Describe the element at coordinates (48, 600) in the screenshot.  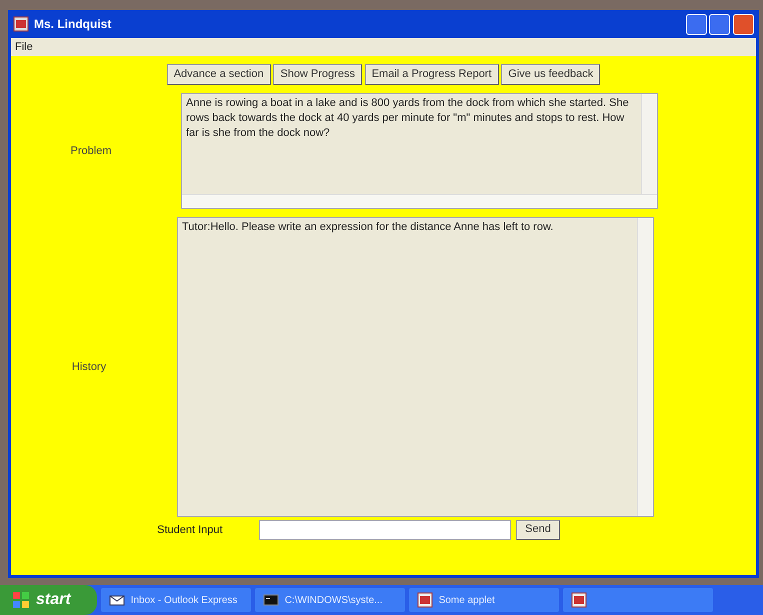
I see `start-button: start` at that location.